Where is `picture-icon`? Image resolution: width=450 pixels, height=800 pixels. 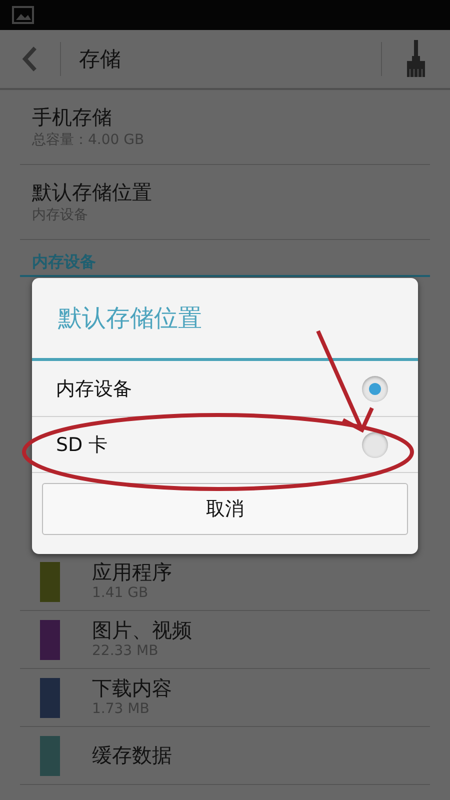
picture-icon is located at coordinates (23, 15).